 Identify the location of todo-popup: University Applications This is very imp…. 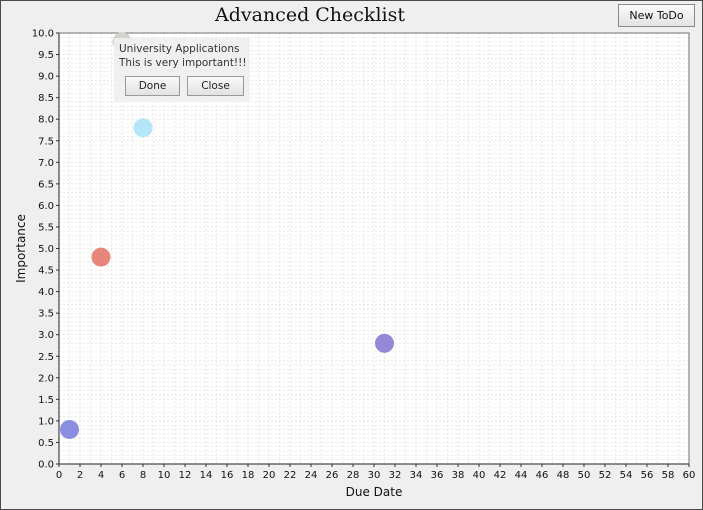
(182, 70).